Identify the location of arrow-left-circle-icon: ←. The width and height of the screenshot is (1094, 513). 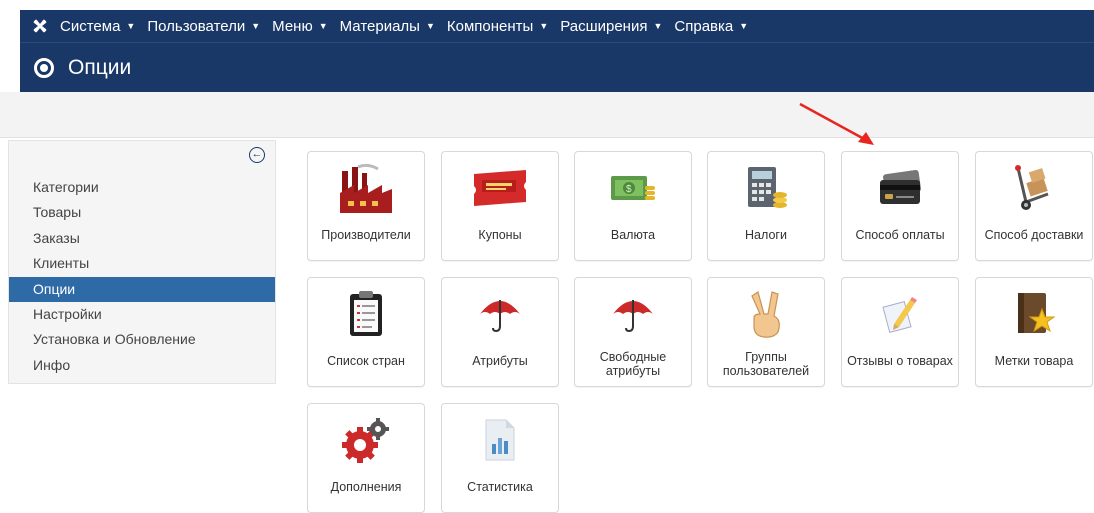
(257, 155).